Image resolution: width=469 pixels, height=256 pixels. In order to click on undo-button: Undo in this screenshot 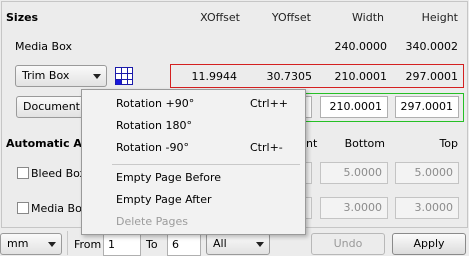, I will do `click(348, 244)`.